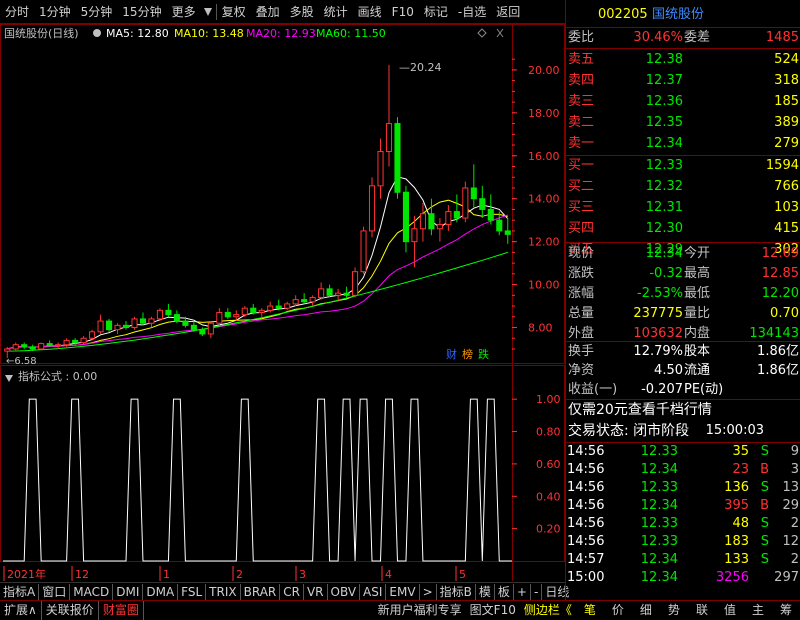 This screenshot has width=800, height=620. What do you see at coordinates (548, 610) in the screenshot?
I see `bottom-mid-2: 侧边栏《` at bounding box center [548, 610].